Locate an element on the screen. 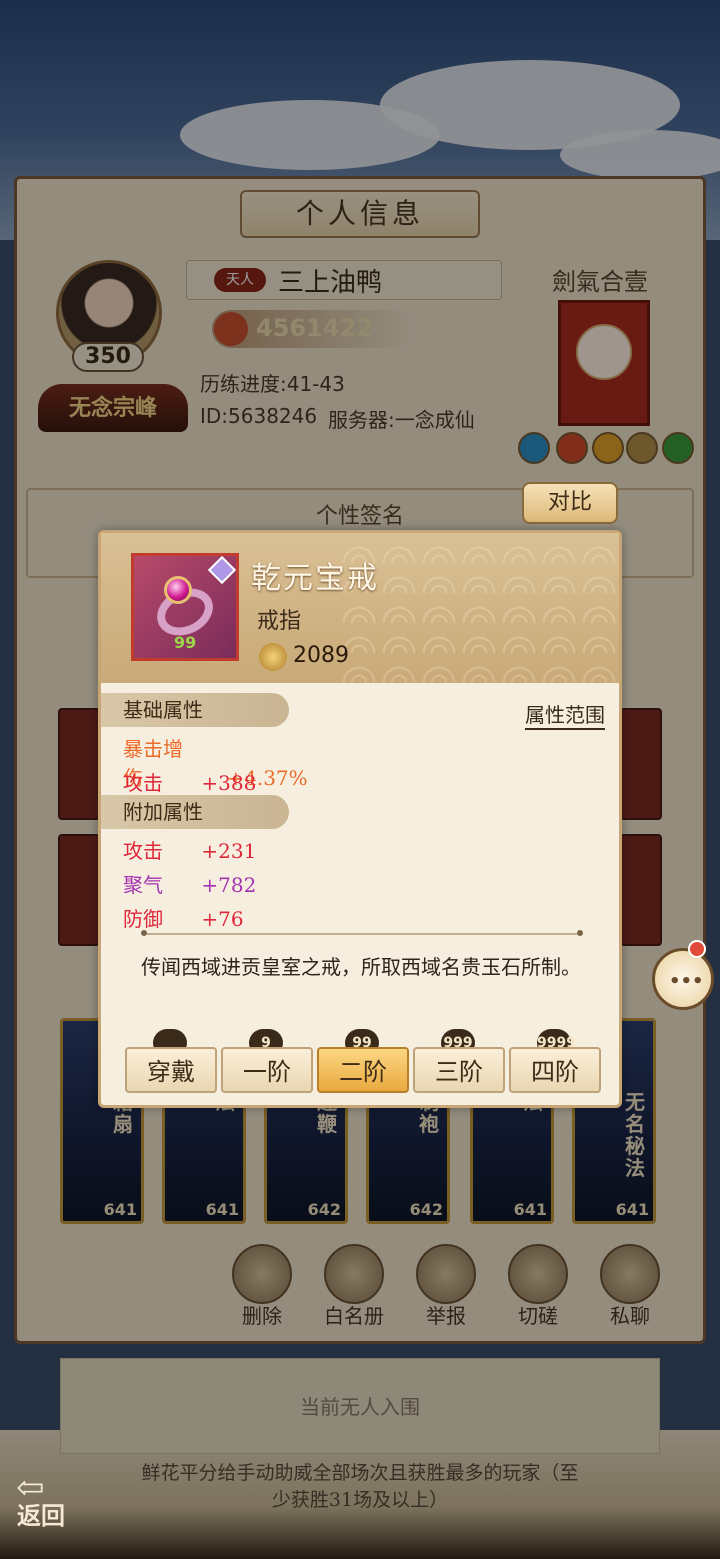 The width and height of the screenshot is (720, 1559). score-icon is located at coordinates (273, 657).